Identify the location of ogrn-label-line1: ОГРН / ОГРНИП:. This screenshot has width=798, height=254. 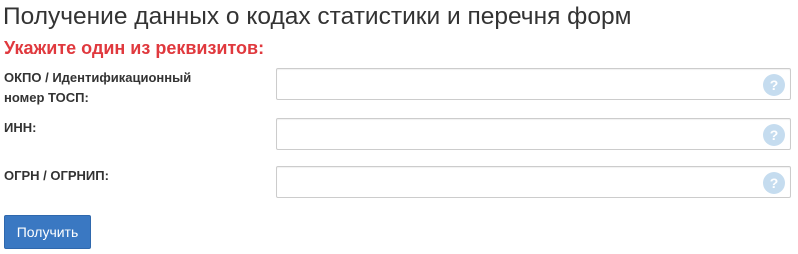
(56, 175).